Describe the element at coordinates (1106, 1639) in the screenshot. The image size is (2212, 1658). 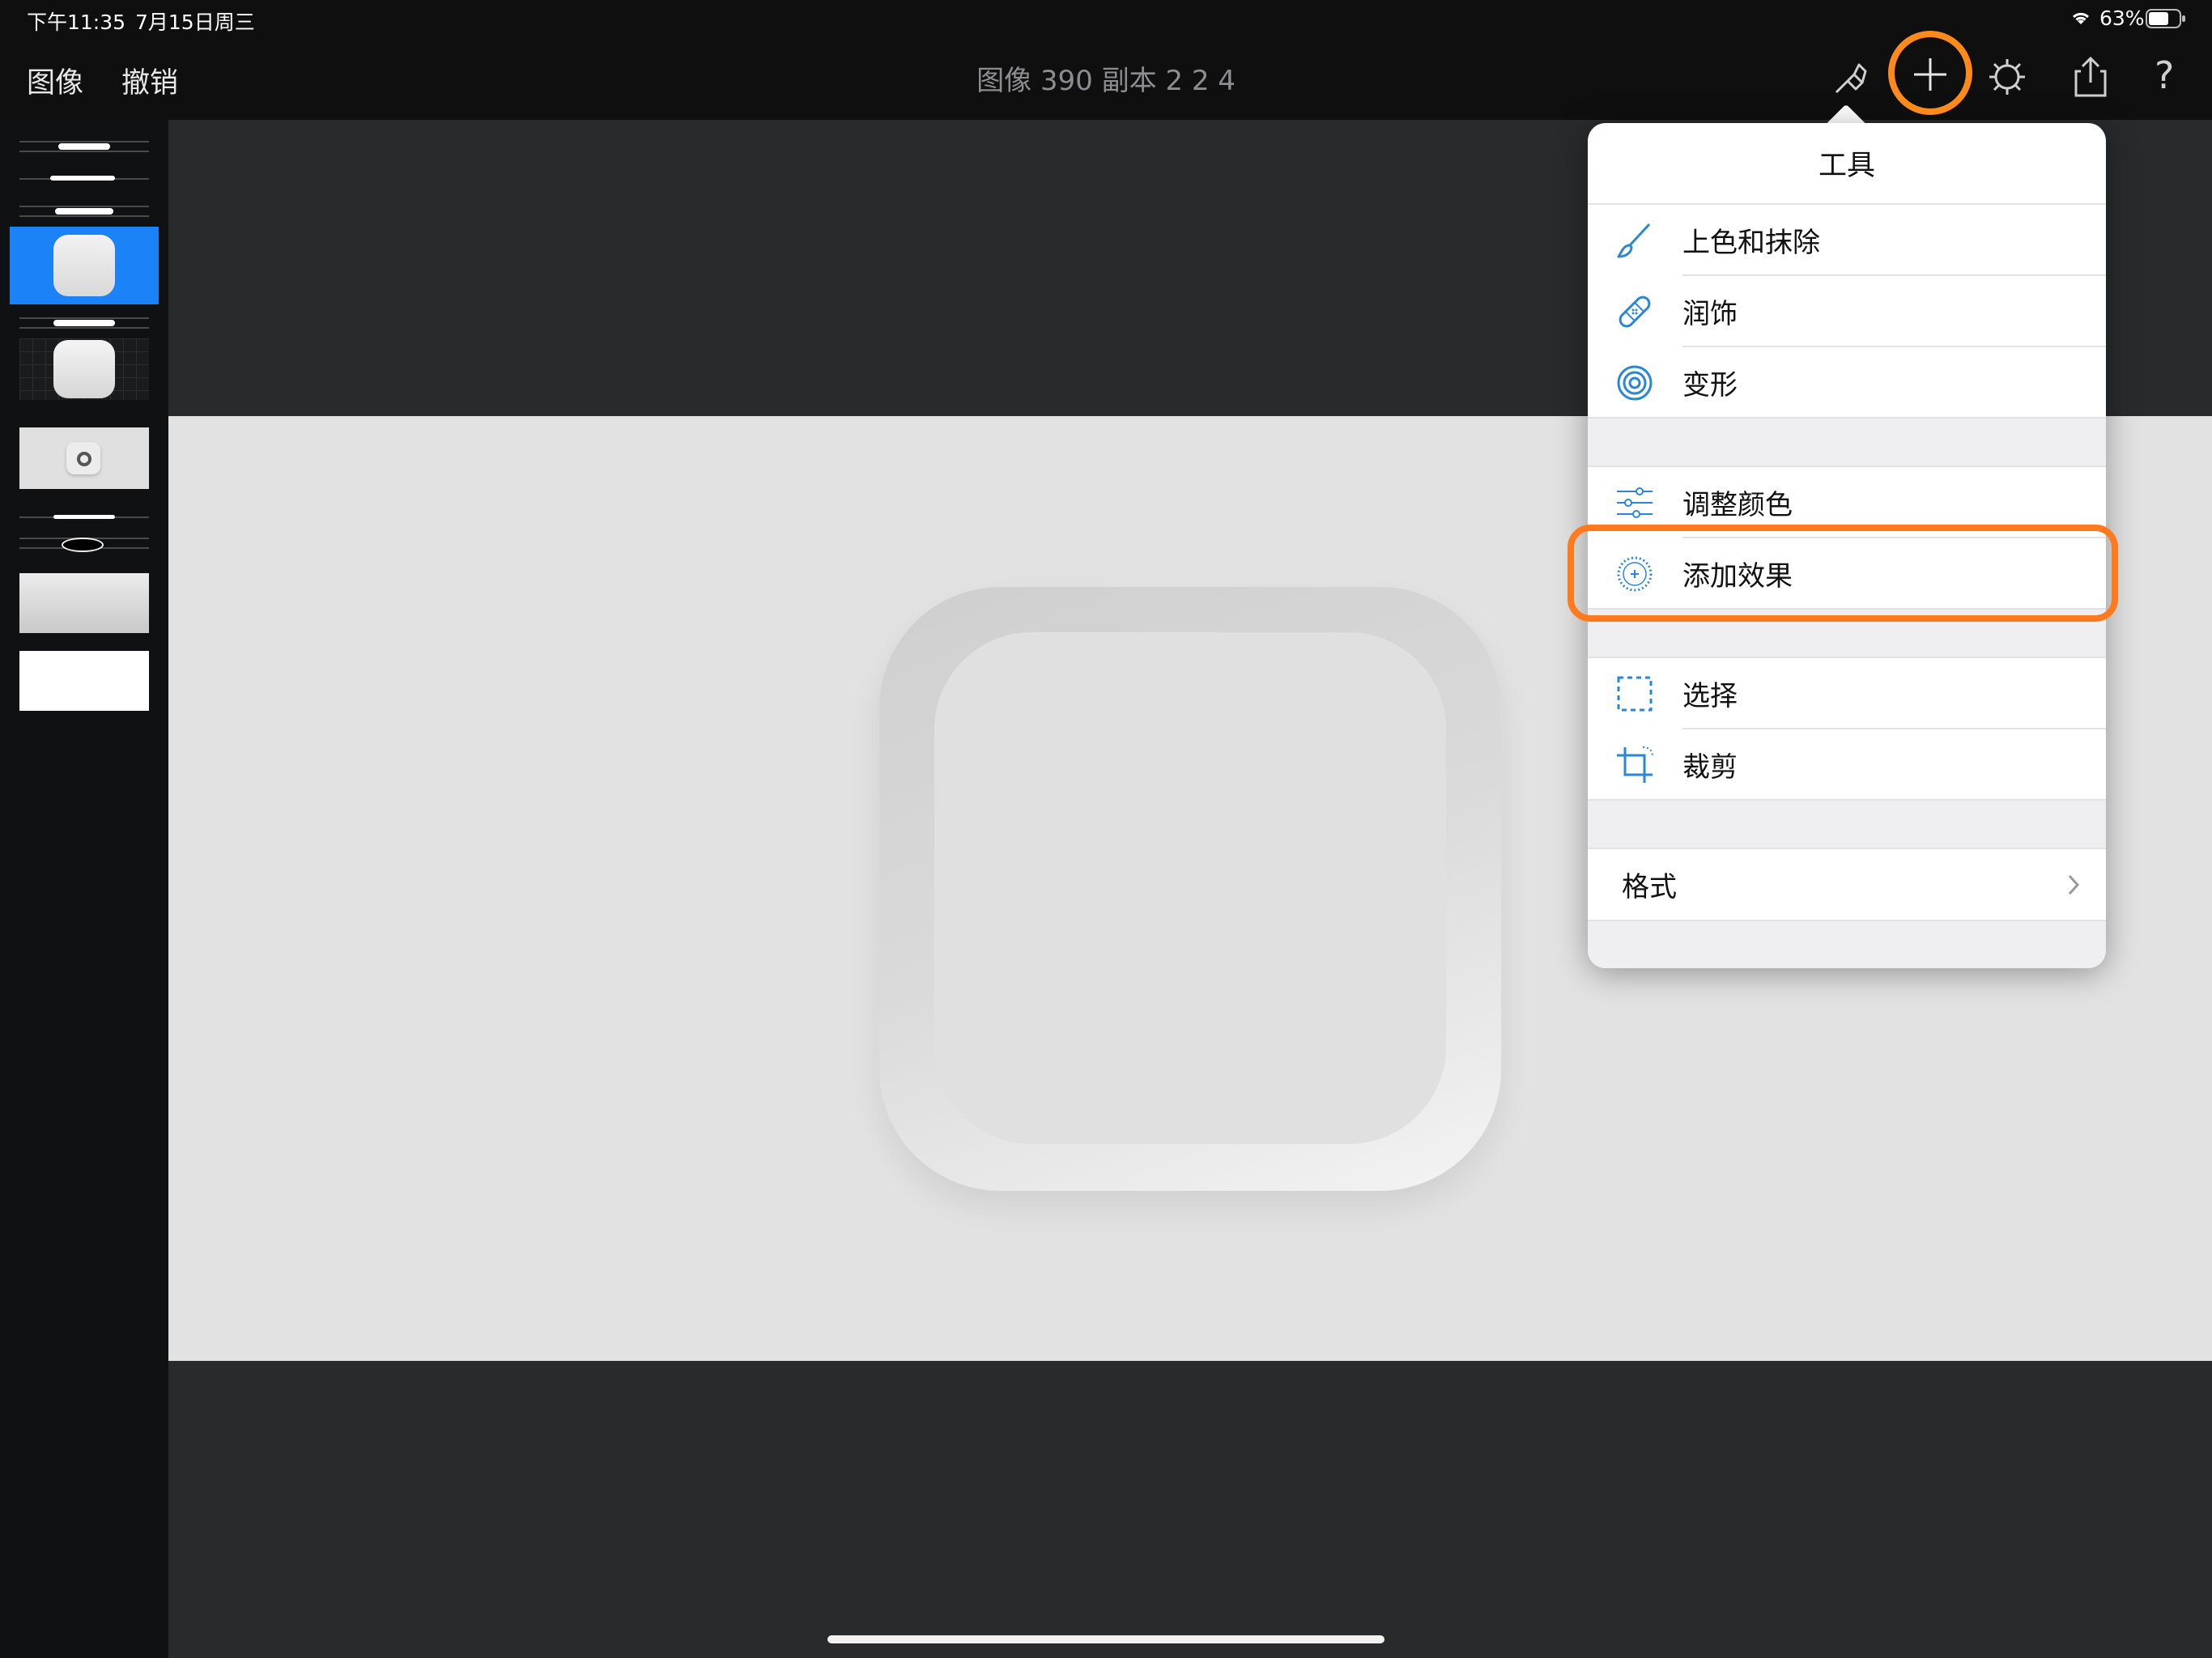
I see `home-indicator` at that location.